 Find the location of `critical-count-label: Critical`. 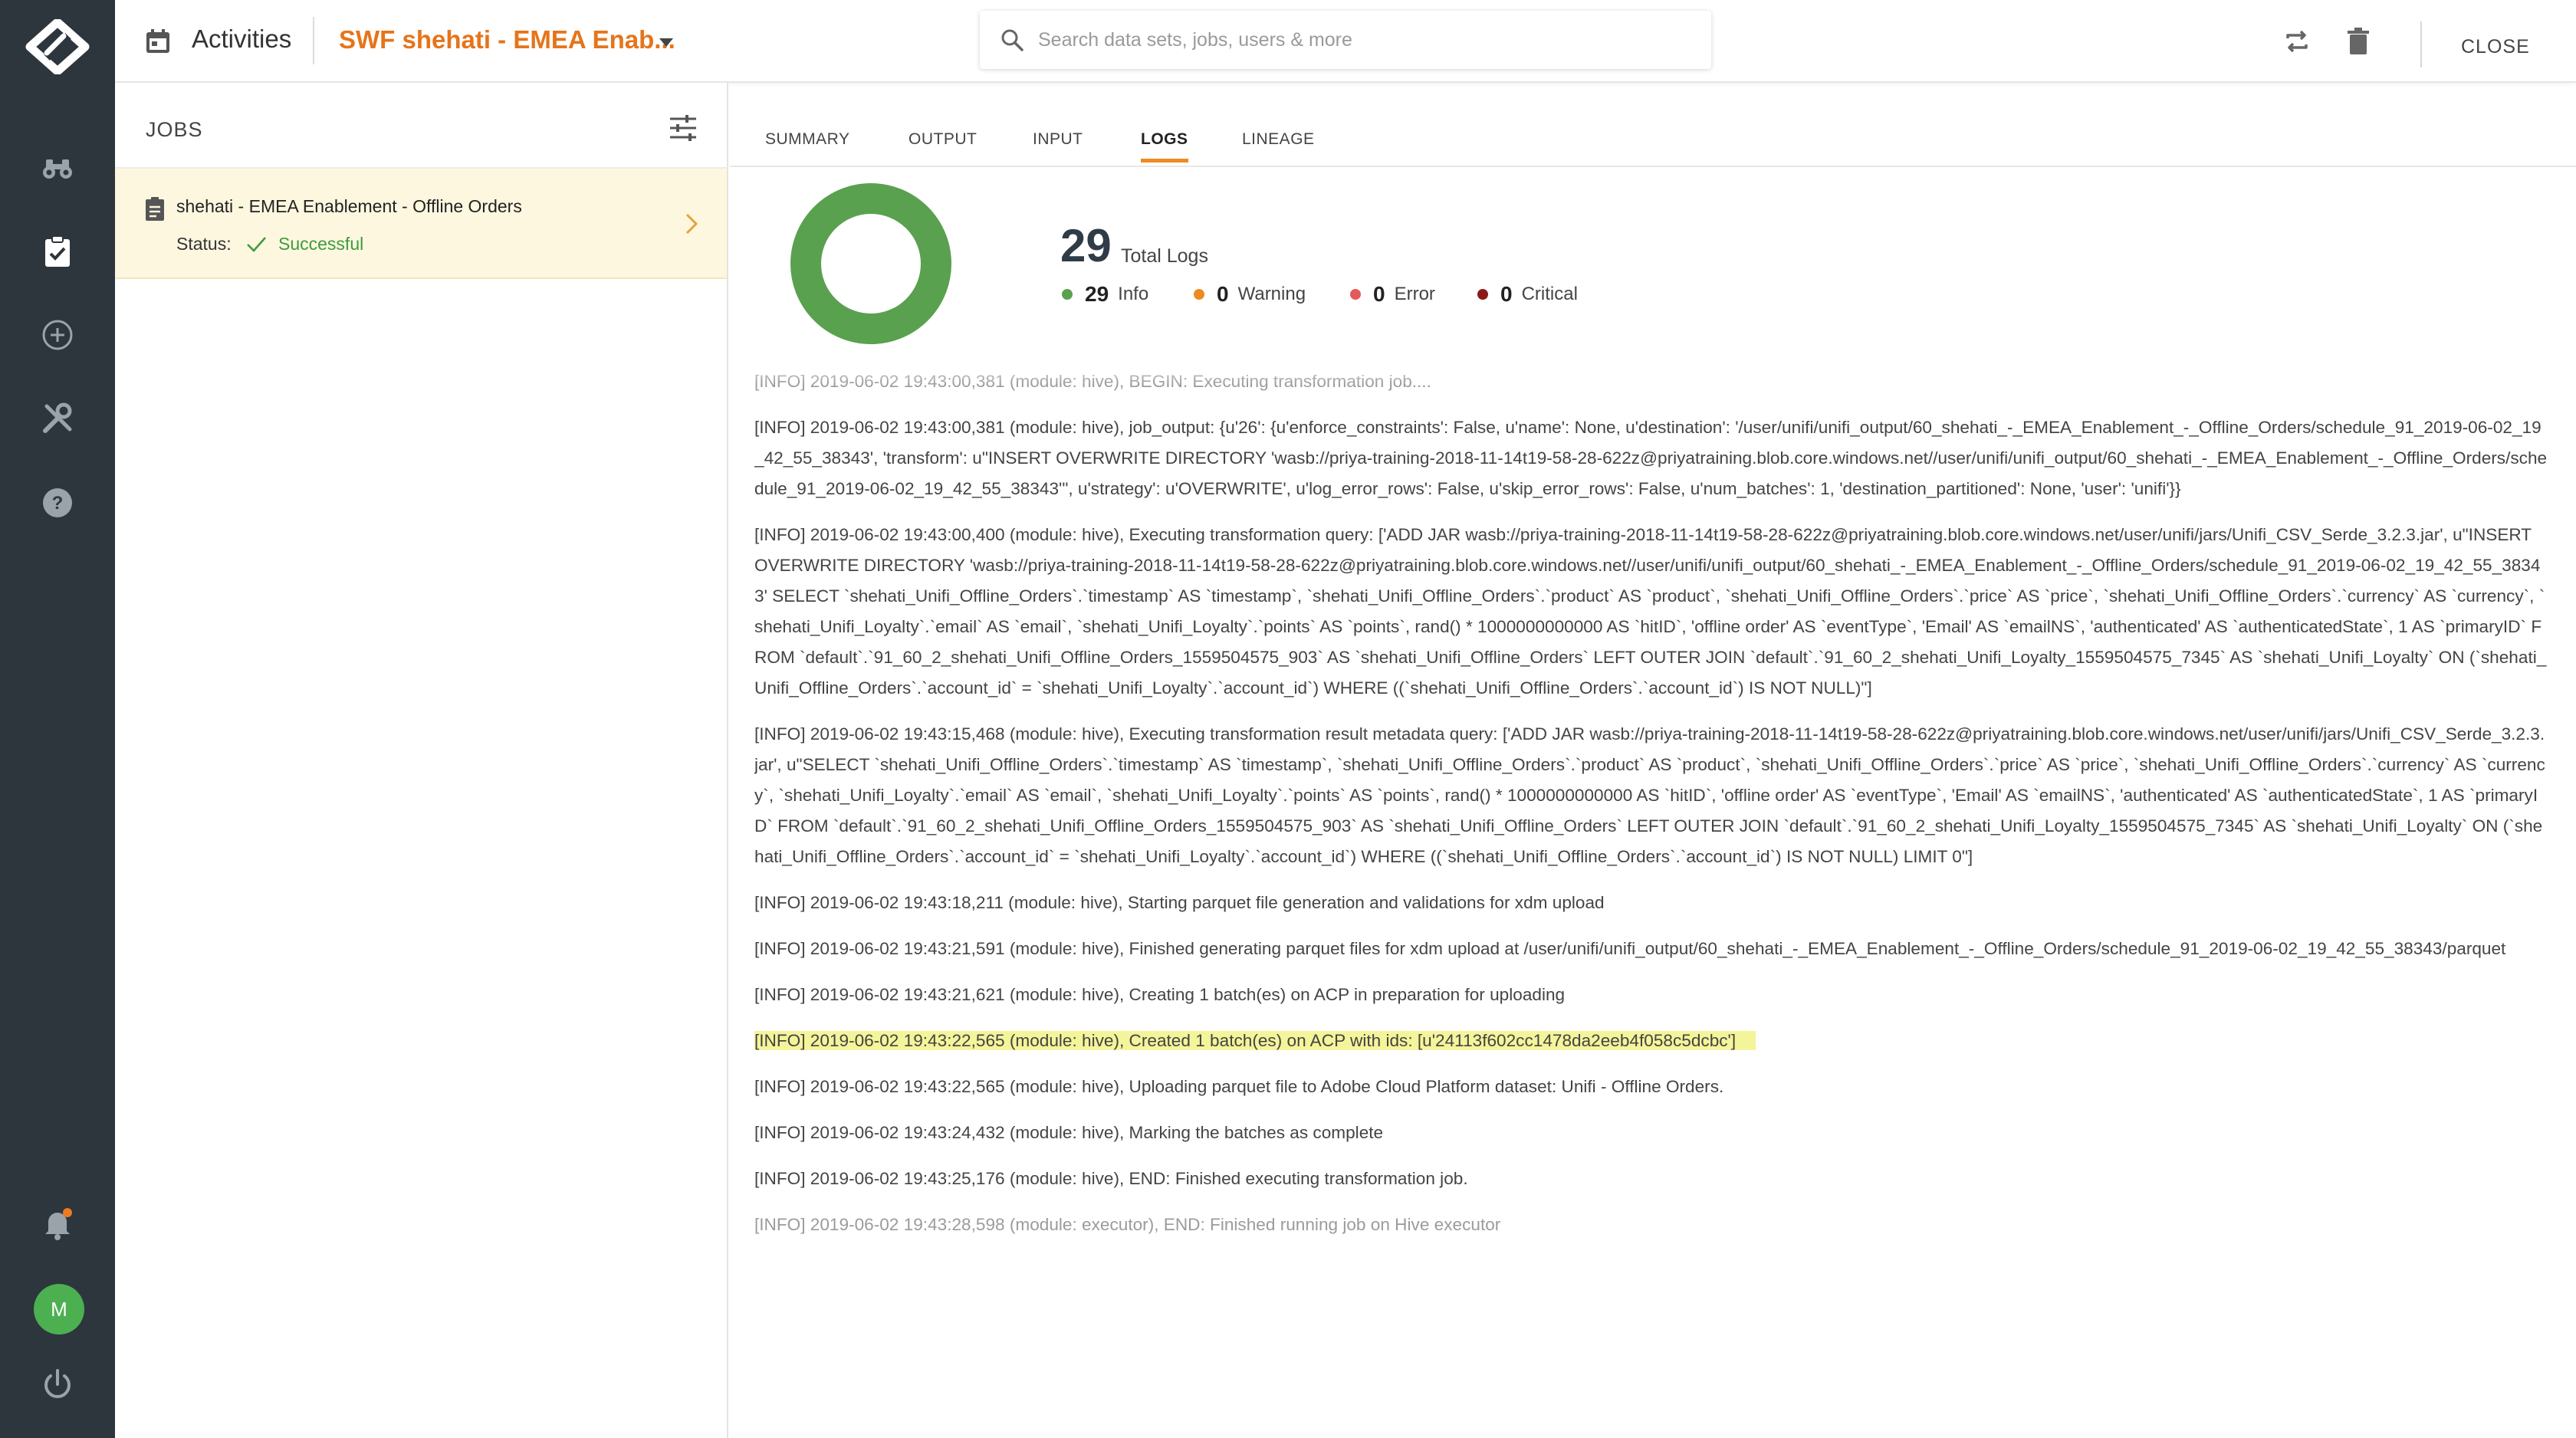

critical-count-label: Critical is located at coordinates (1550, 294).